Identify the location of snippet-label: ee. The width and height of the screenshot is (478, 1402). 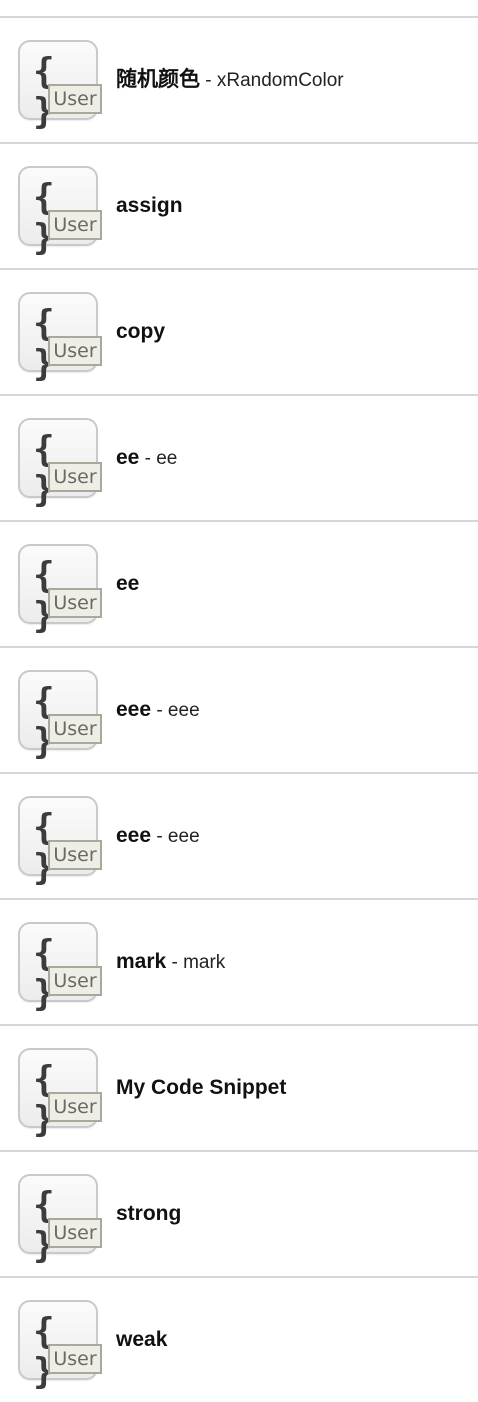
(127, 584).